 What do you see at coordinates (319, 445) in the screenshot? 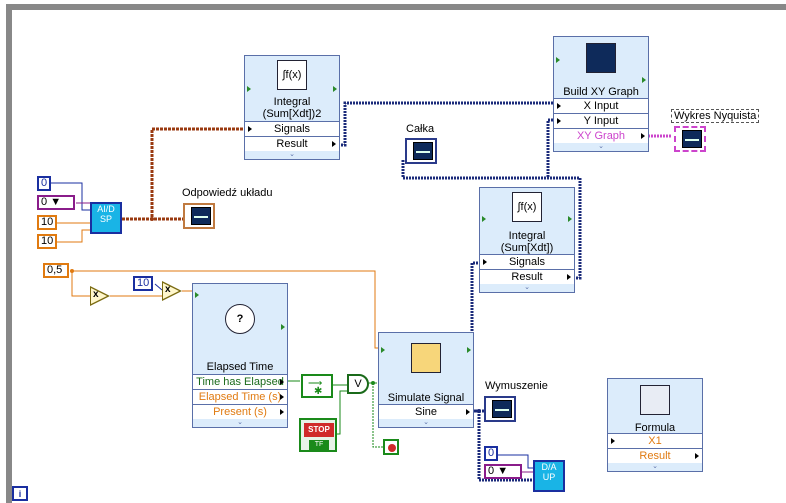
I see `tf-label: TF` at bounding box center [319, 445].